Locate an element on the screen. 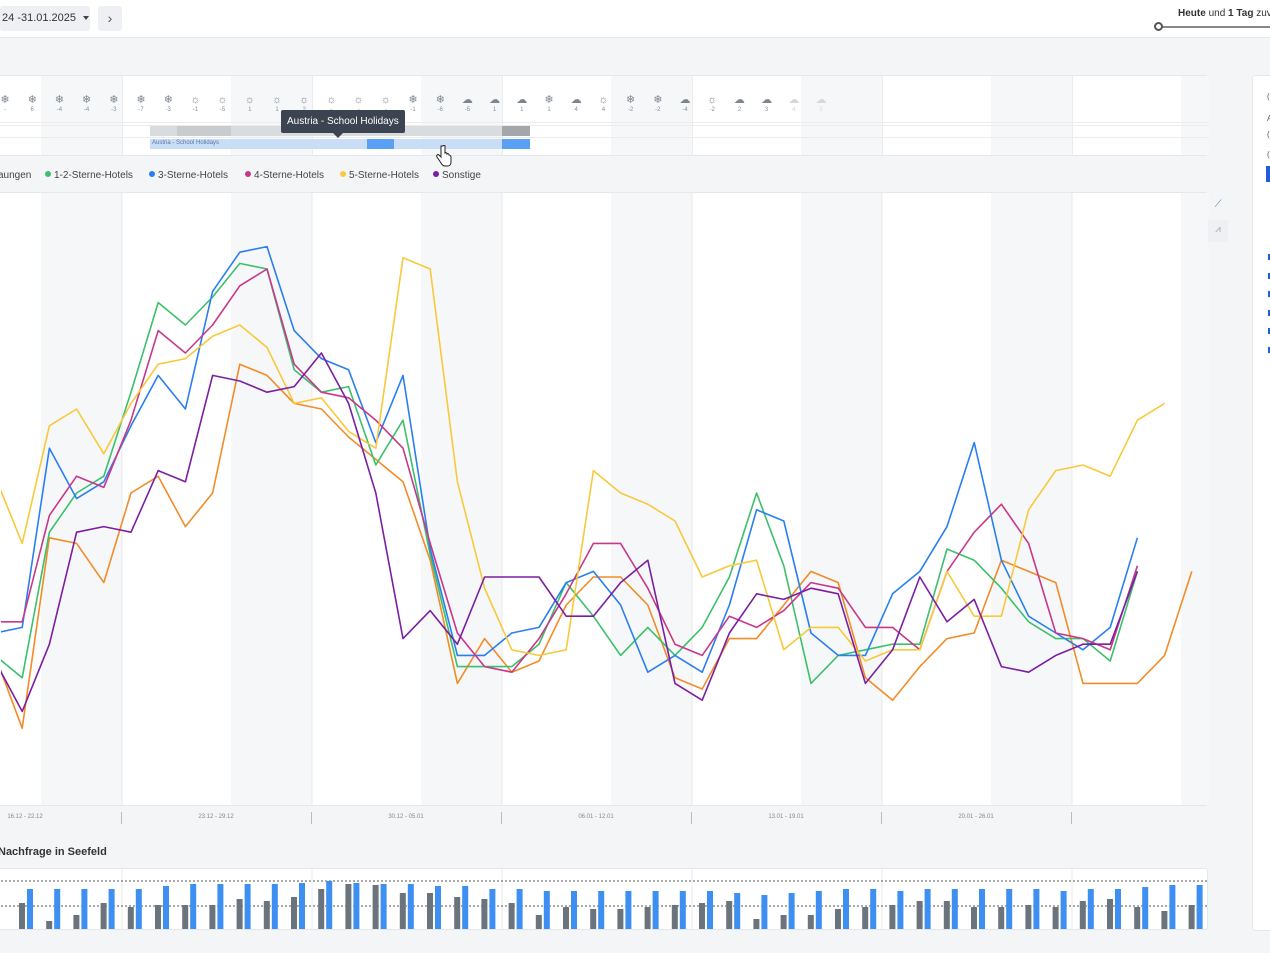 The height and width of the screenshot is (953, 1270). date-range-select: 24 -31.01.2025 is located at coordinates (45, 18).